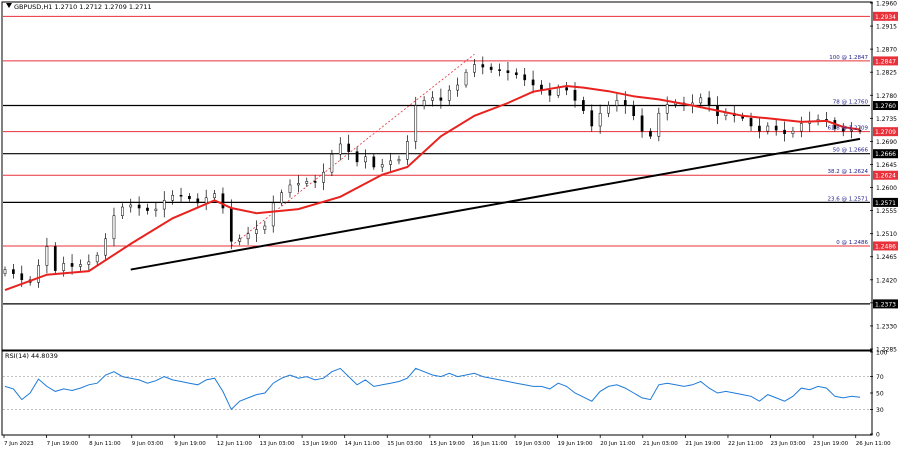 This screenshot has width=900, height=454. Describe the element at coordinates (886, 280) in the screenshot. I see `price-tick-label: 1.2420` at that location.